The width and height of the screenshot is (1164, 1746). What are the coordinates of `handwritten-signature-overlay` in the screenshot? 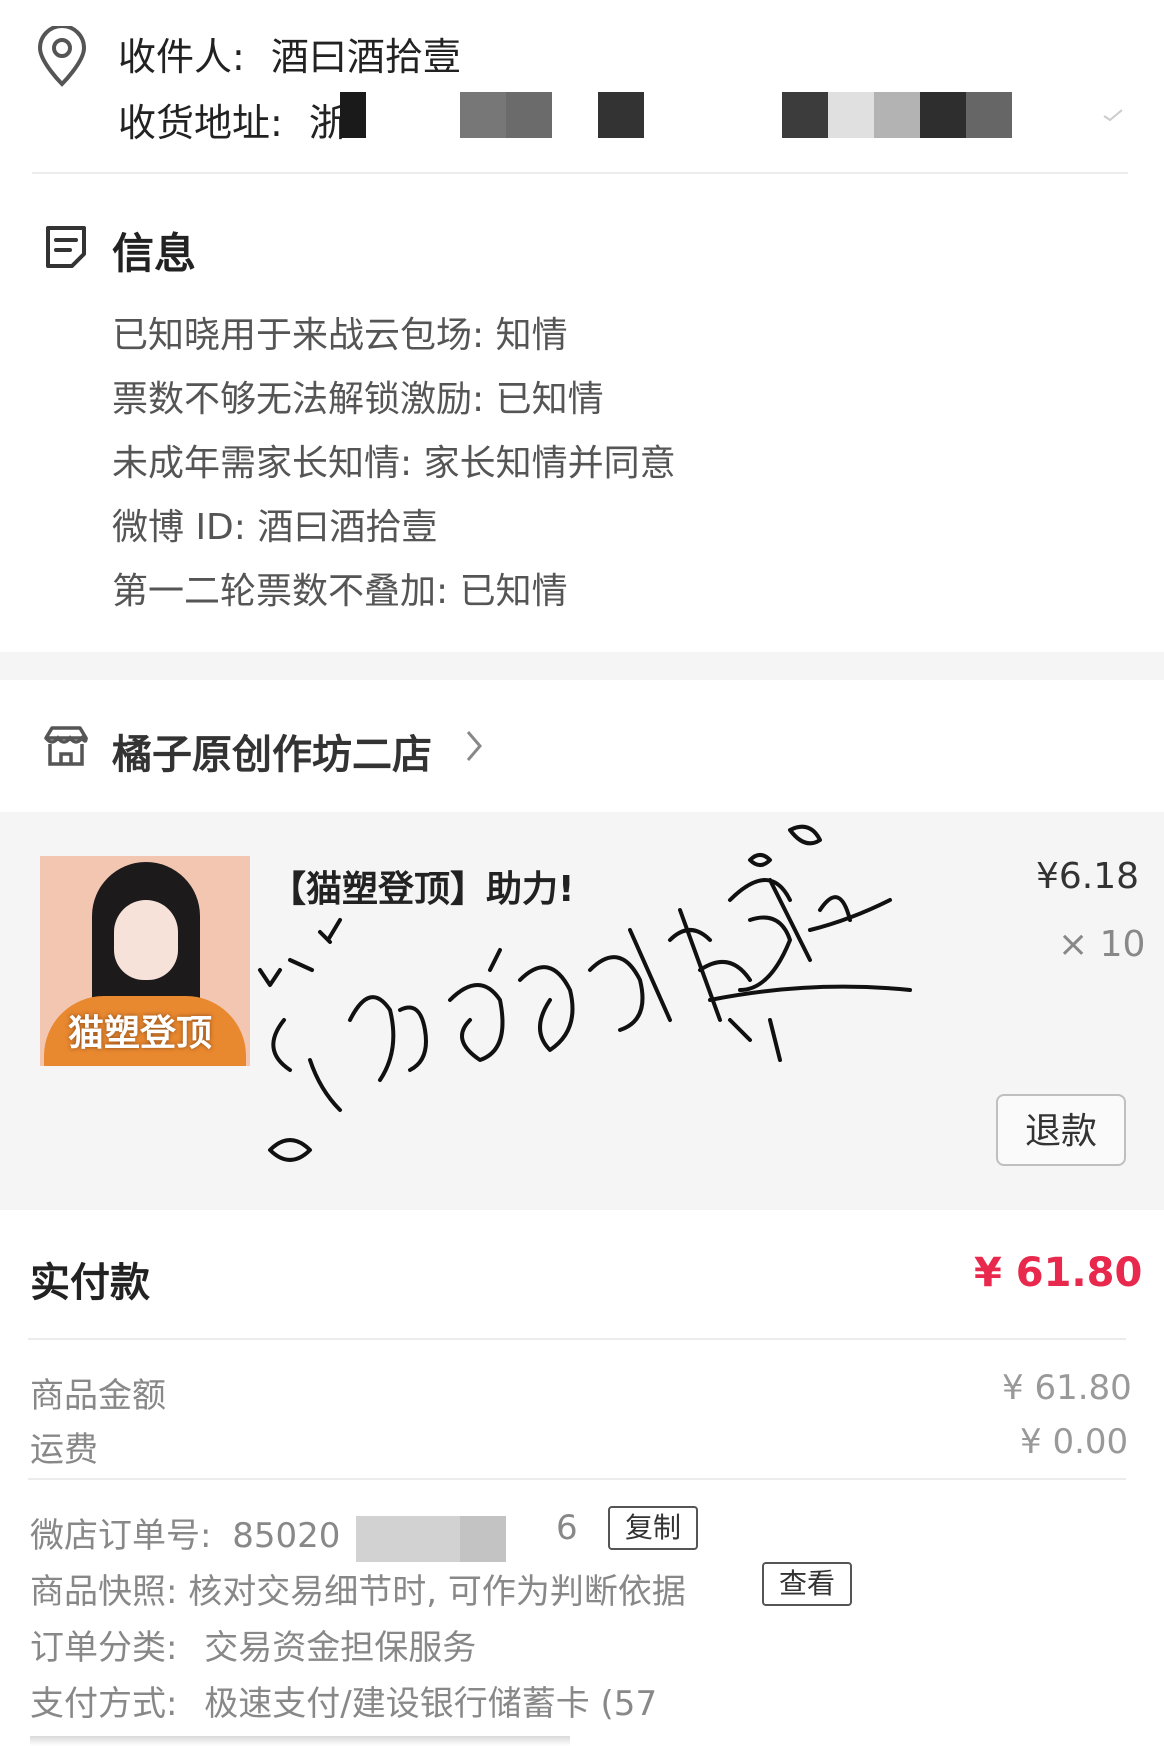 It's located at (585, 993).